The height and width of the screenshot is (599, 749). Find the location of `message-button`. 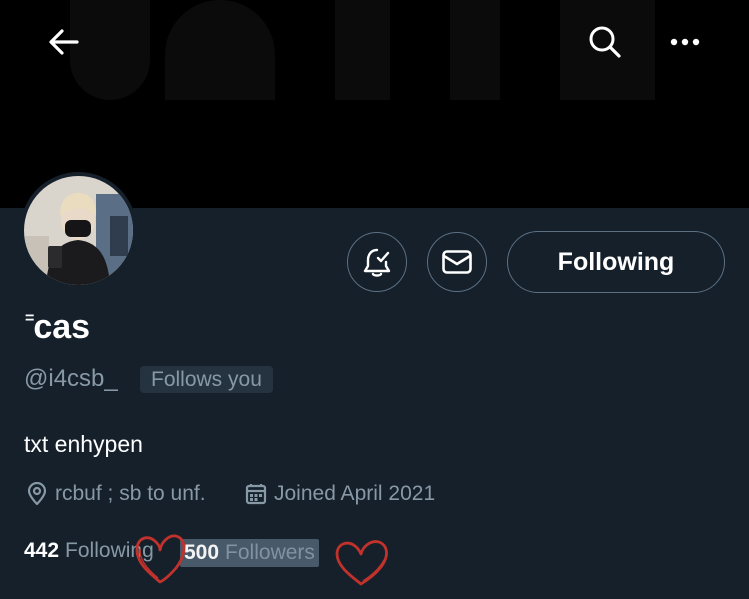

message-button is located at coordinates (457, 262).